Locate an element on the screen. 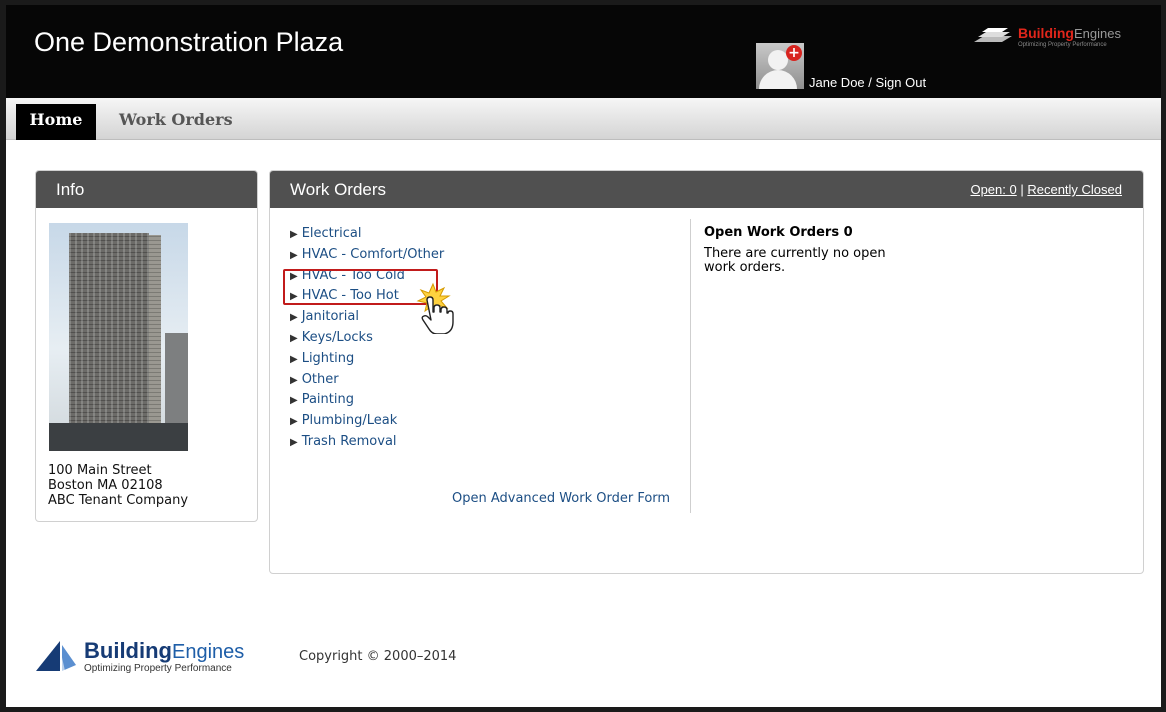 The height and width of the screenshot is (712, 1166). category-plumbing-leak: ▶ Plumbing/Leak is located at coordinates (367, 421).